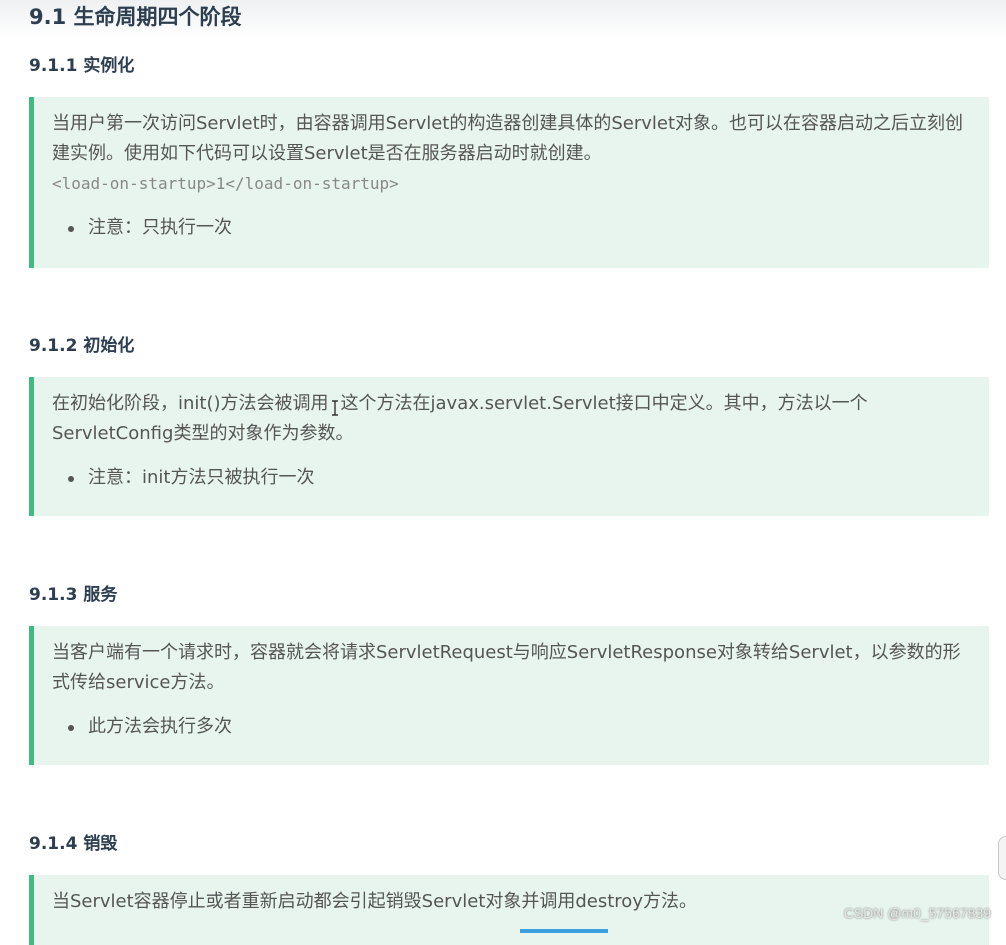  Describe the element at coordinates (564, 931) in the screenshot. I see `bottom-accent-bar` at that location.